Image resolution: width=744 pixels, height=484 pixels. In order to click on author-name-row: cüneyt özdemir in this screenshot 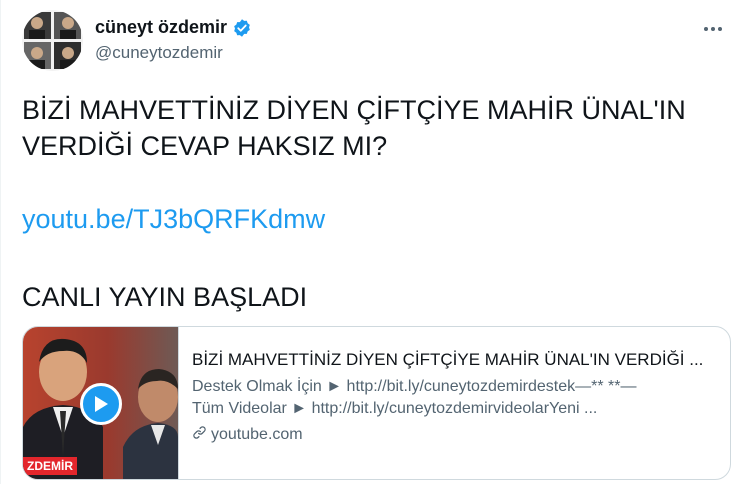, I will do `click(173, 27)`.